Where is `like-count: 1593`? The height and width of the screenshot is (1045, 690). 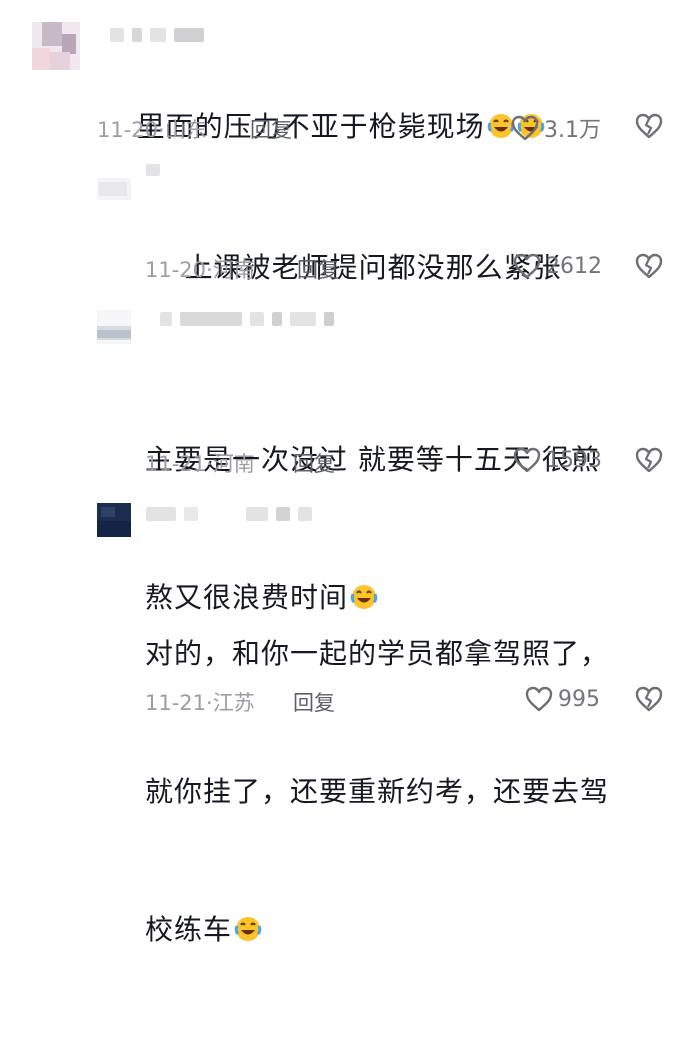 like-count: 1593 is located at coordinates (574, 460).